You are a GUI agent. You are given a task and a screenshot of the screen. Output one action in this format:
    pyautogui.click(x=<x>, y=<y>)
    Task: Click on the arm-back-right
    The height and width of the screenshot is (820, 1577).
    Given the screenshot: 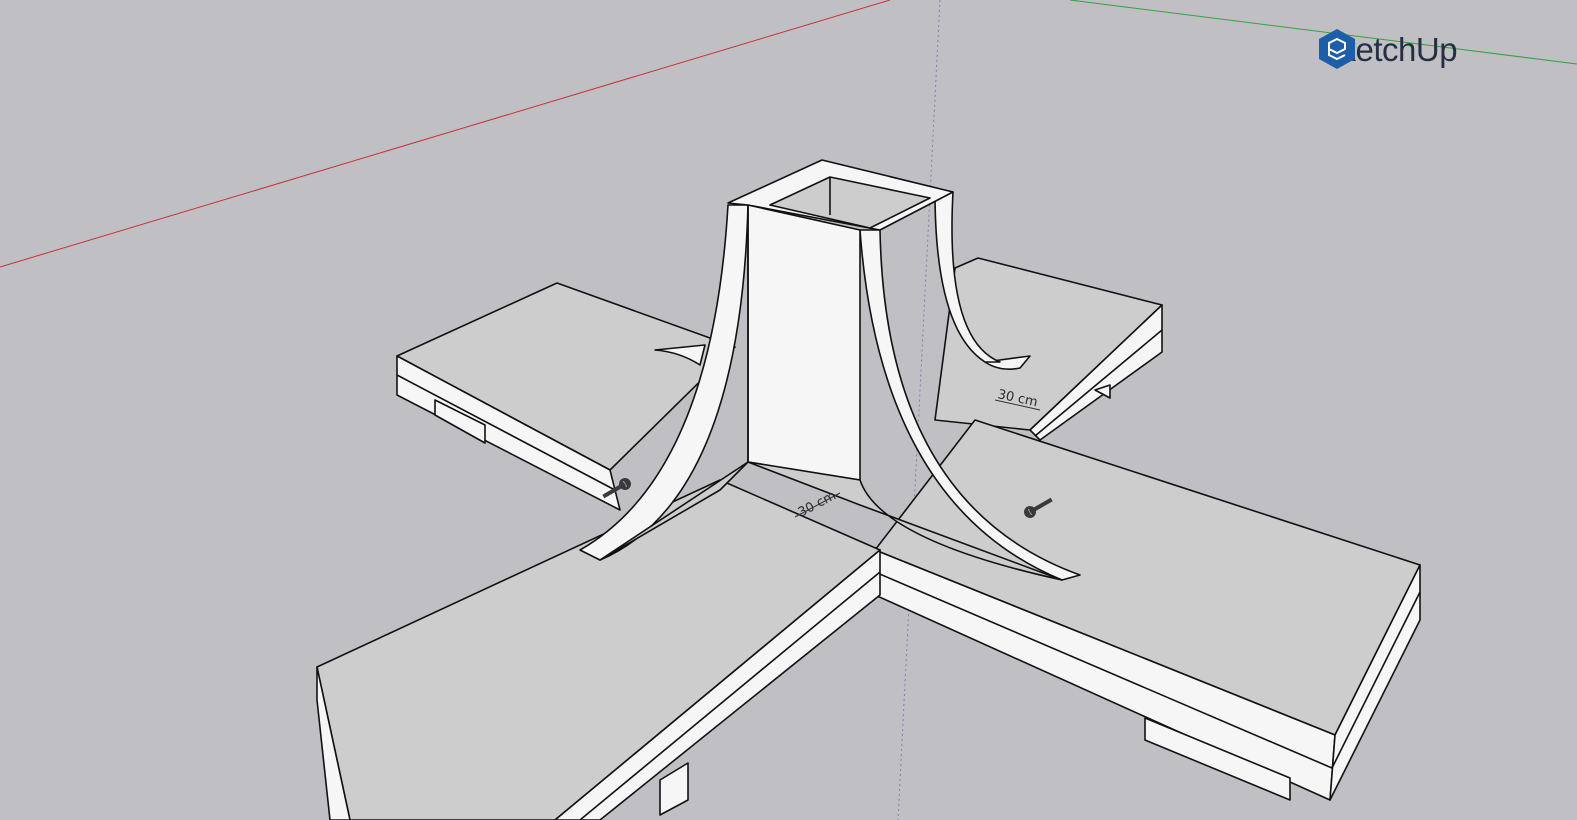 What is the action you would take?
    pyautogui.click(x=1048, y=349)
    